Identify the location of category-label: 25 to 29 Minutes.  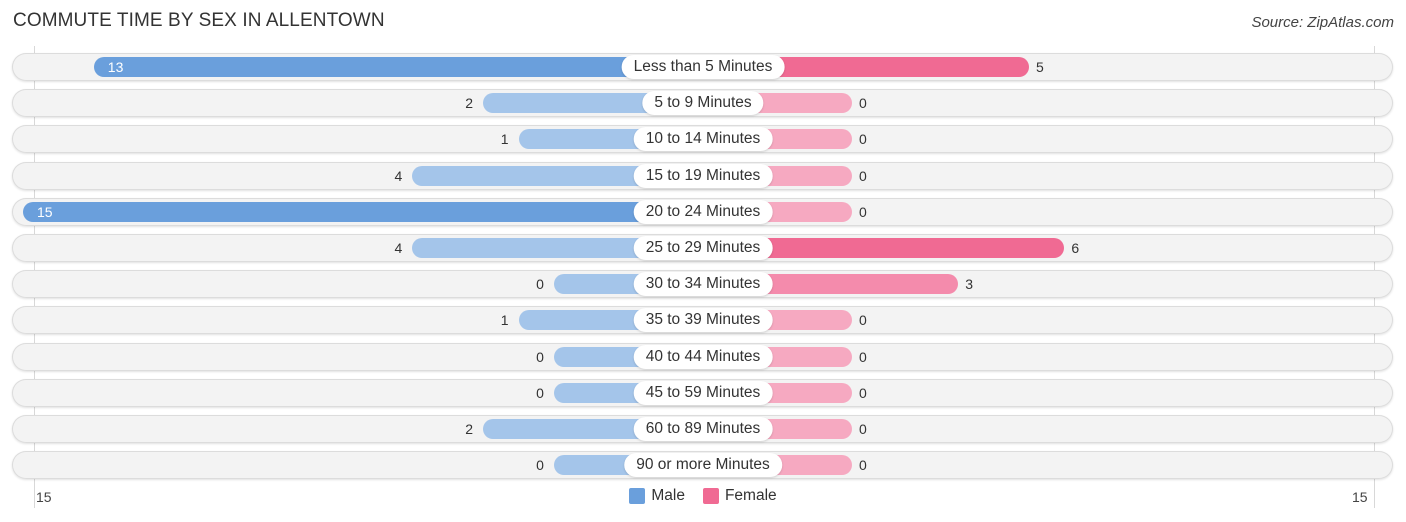
(703, 248).